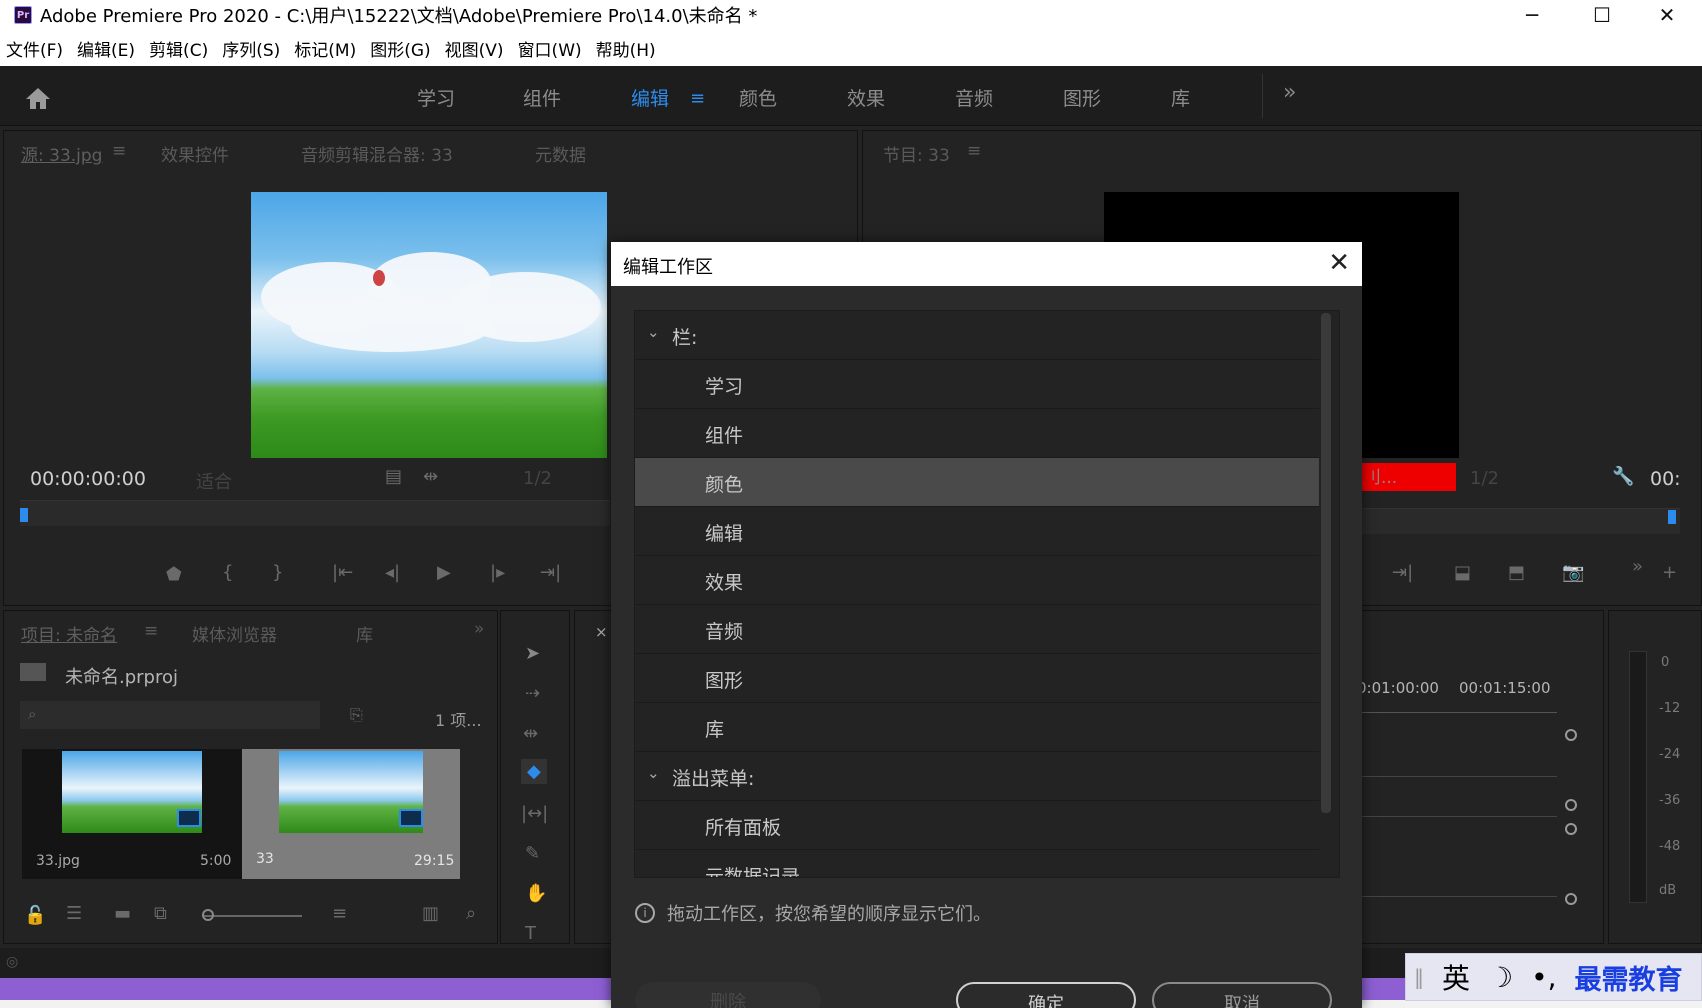  Describe the element at coordinates (325, 48) in the screenshot. I see `menu-marker: 标记(M)` at that location.